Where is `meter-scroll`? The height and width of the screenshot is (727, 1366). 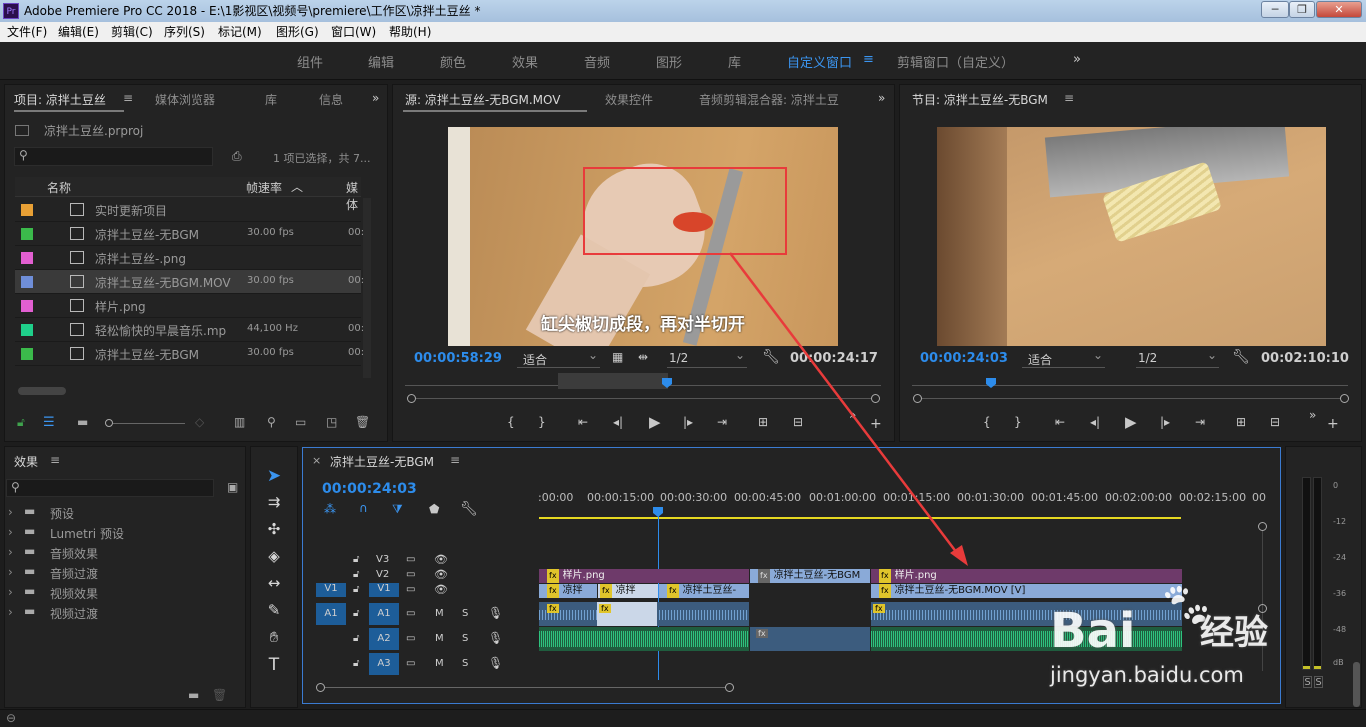 meter-scroll is located at coordinates (1356, 684).